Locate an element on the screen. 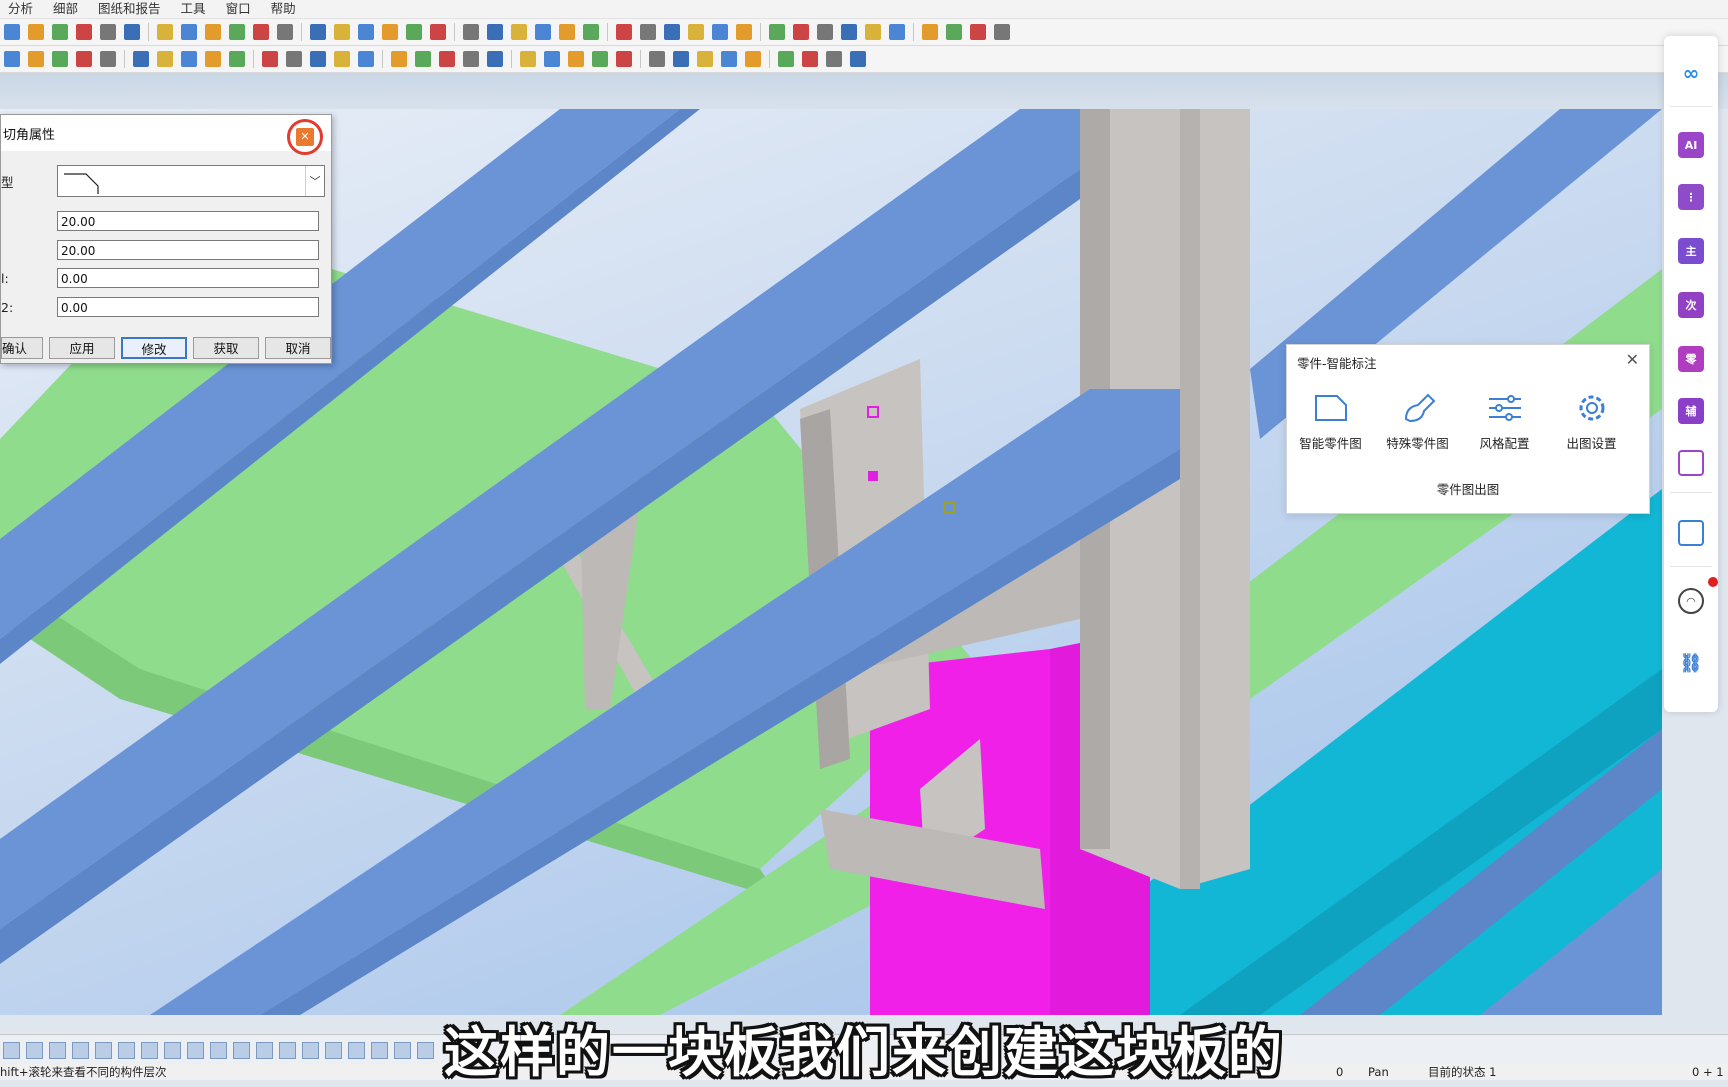 This screenshot has width=1728, height=1087. cancel-button: 取消 is located at coordinates (298, 348).